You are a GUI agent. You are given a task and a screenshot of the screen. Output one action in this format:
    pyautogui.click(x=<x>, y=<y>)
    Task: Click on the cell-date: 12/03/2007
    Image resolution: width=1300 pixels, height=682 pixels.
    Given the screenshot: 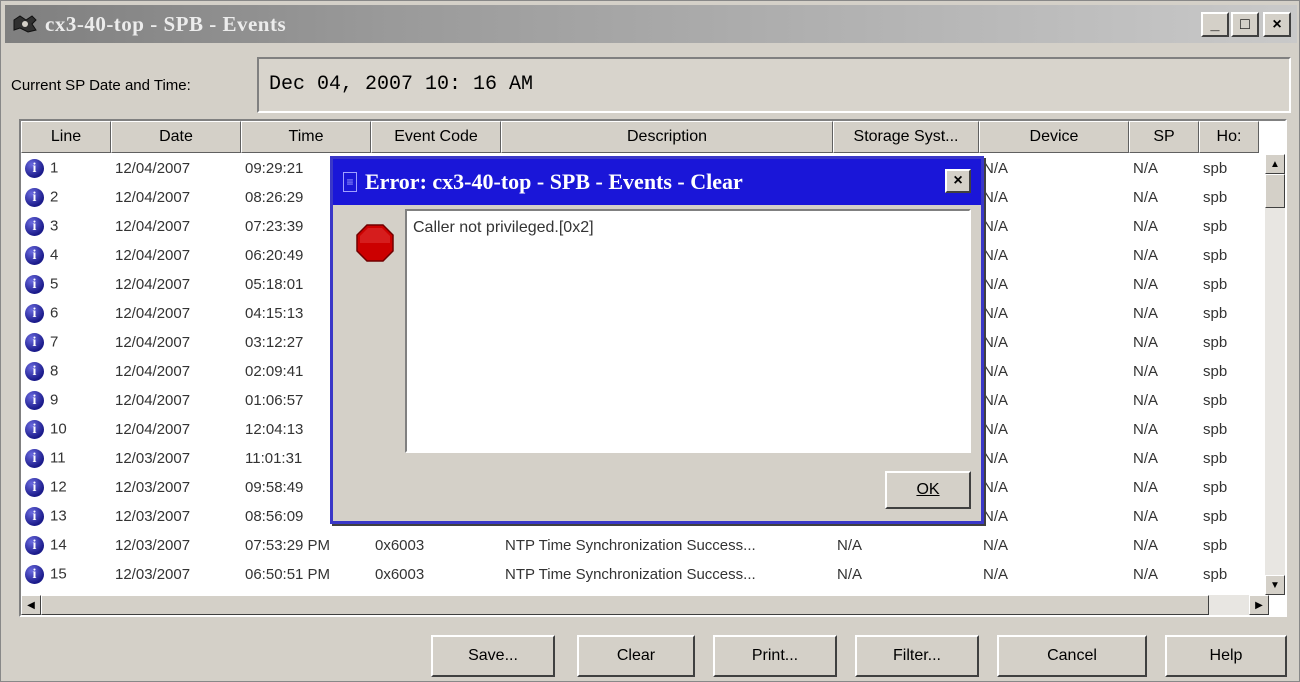 What is the action you would take?
    pyautogui.click(x=153, y=545)
    